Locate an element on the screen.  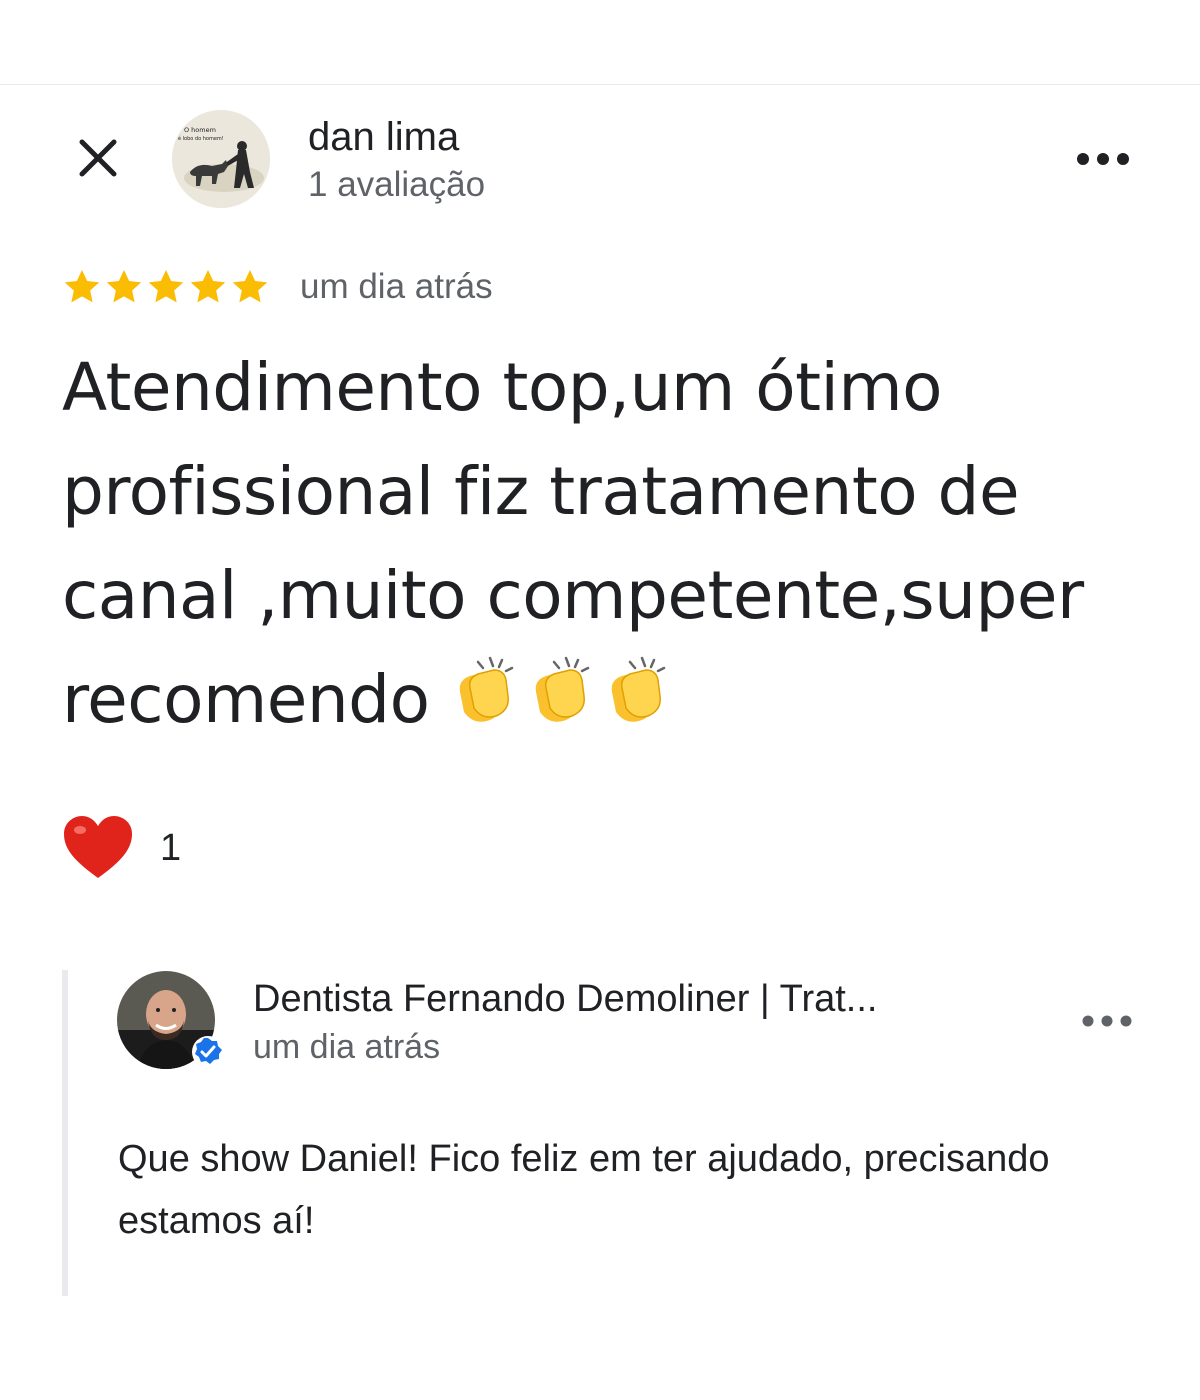
star-rating is located at coordinates (166, 287).